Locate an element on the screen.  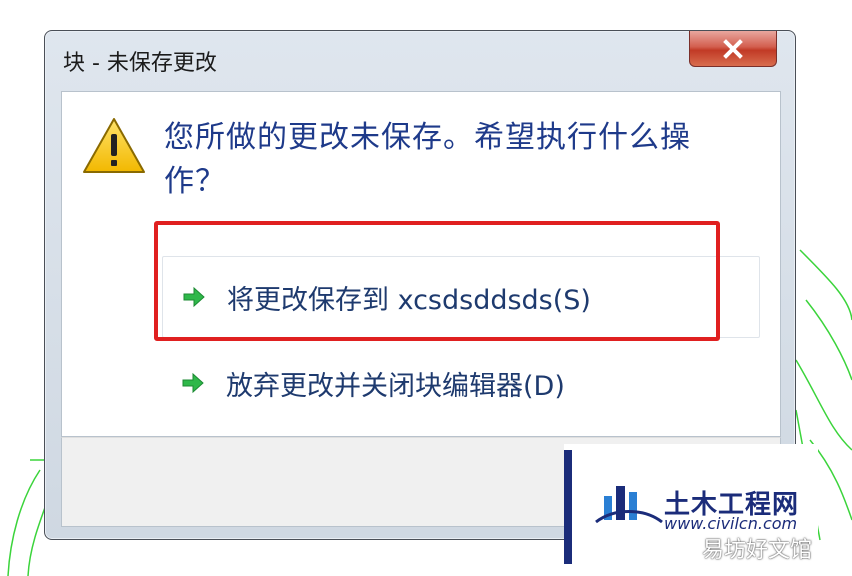
warning-icon is located at coordinates (114, 145).